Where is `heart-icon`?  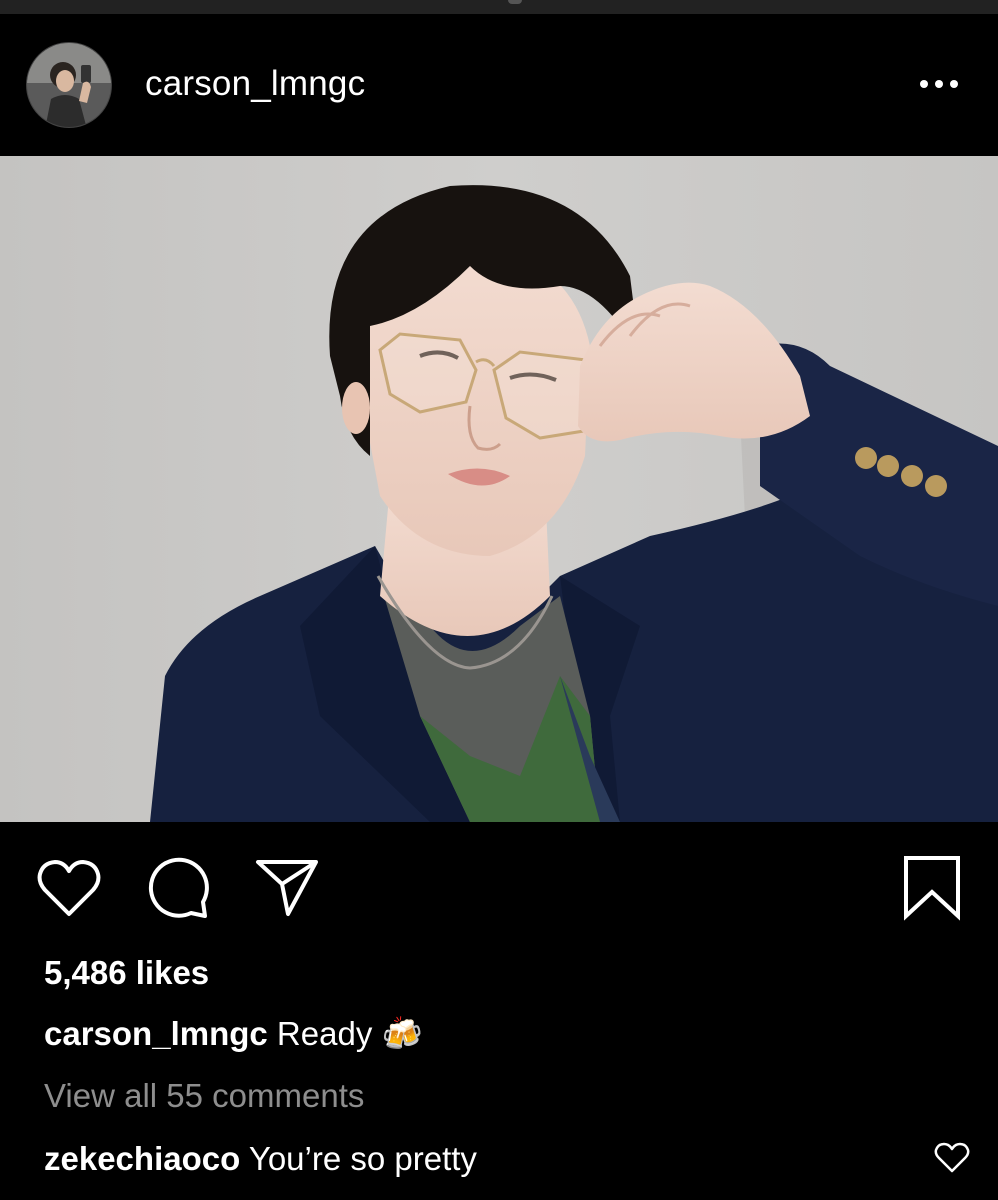 heart-icon is located at coordinates (69, 889).